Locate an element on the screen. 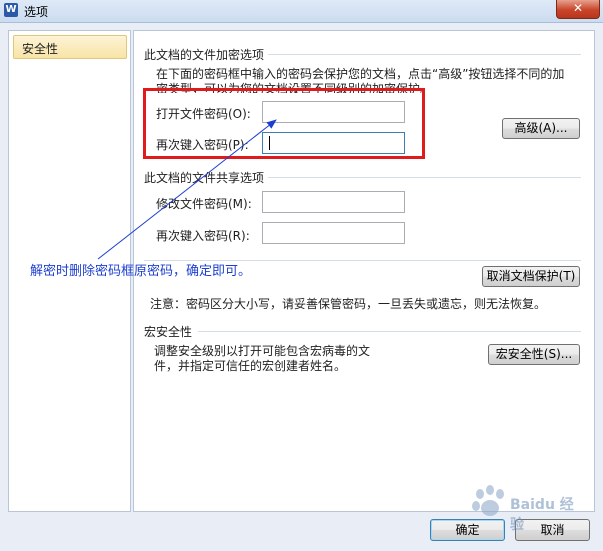 The image size is (603, 551). watermark-text: Baidu 经验 is located at coordinates (542, 515).